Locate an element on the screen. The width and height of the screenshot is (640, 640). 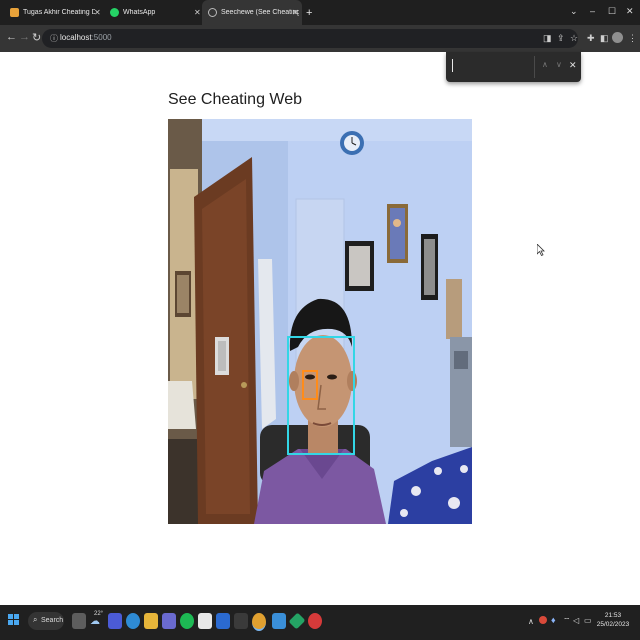
weather-widget: ☁ 22° is located at coordinates (97, 619).